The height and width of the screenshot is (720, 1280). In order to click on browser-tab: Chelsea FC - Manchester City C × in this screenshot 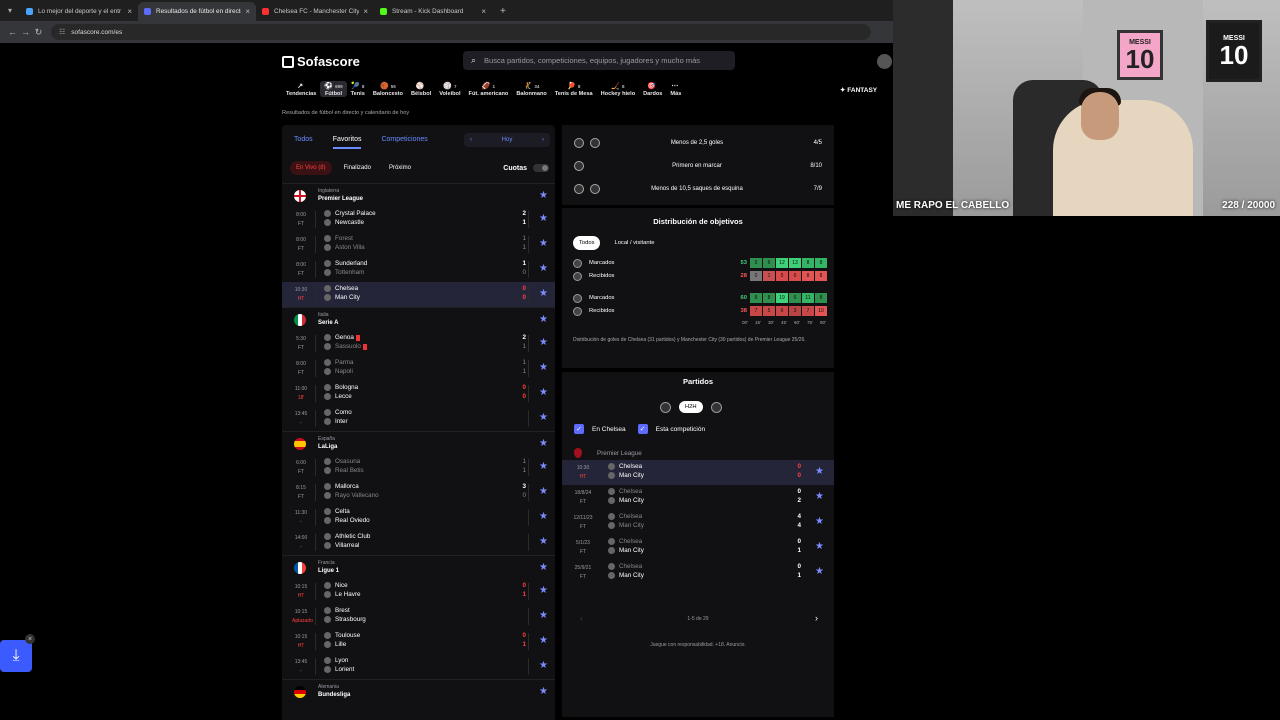, I will do `click(315, 11)`.